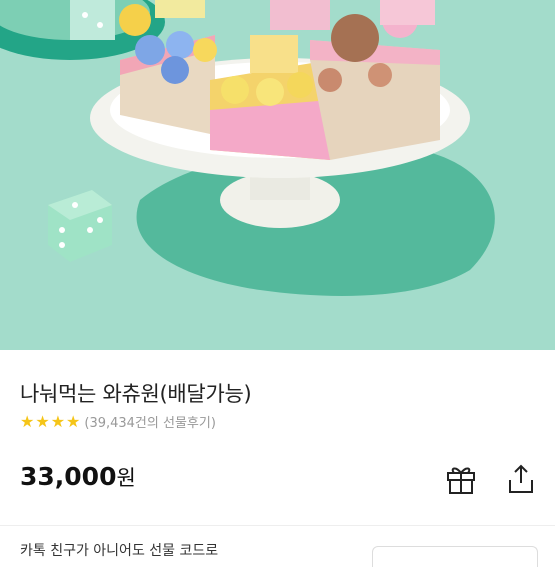 The image size is (555, 567). I want to click on share-button, so click(521, 479).